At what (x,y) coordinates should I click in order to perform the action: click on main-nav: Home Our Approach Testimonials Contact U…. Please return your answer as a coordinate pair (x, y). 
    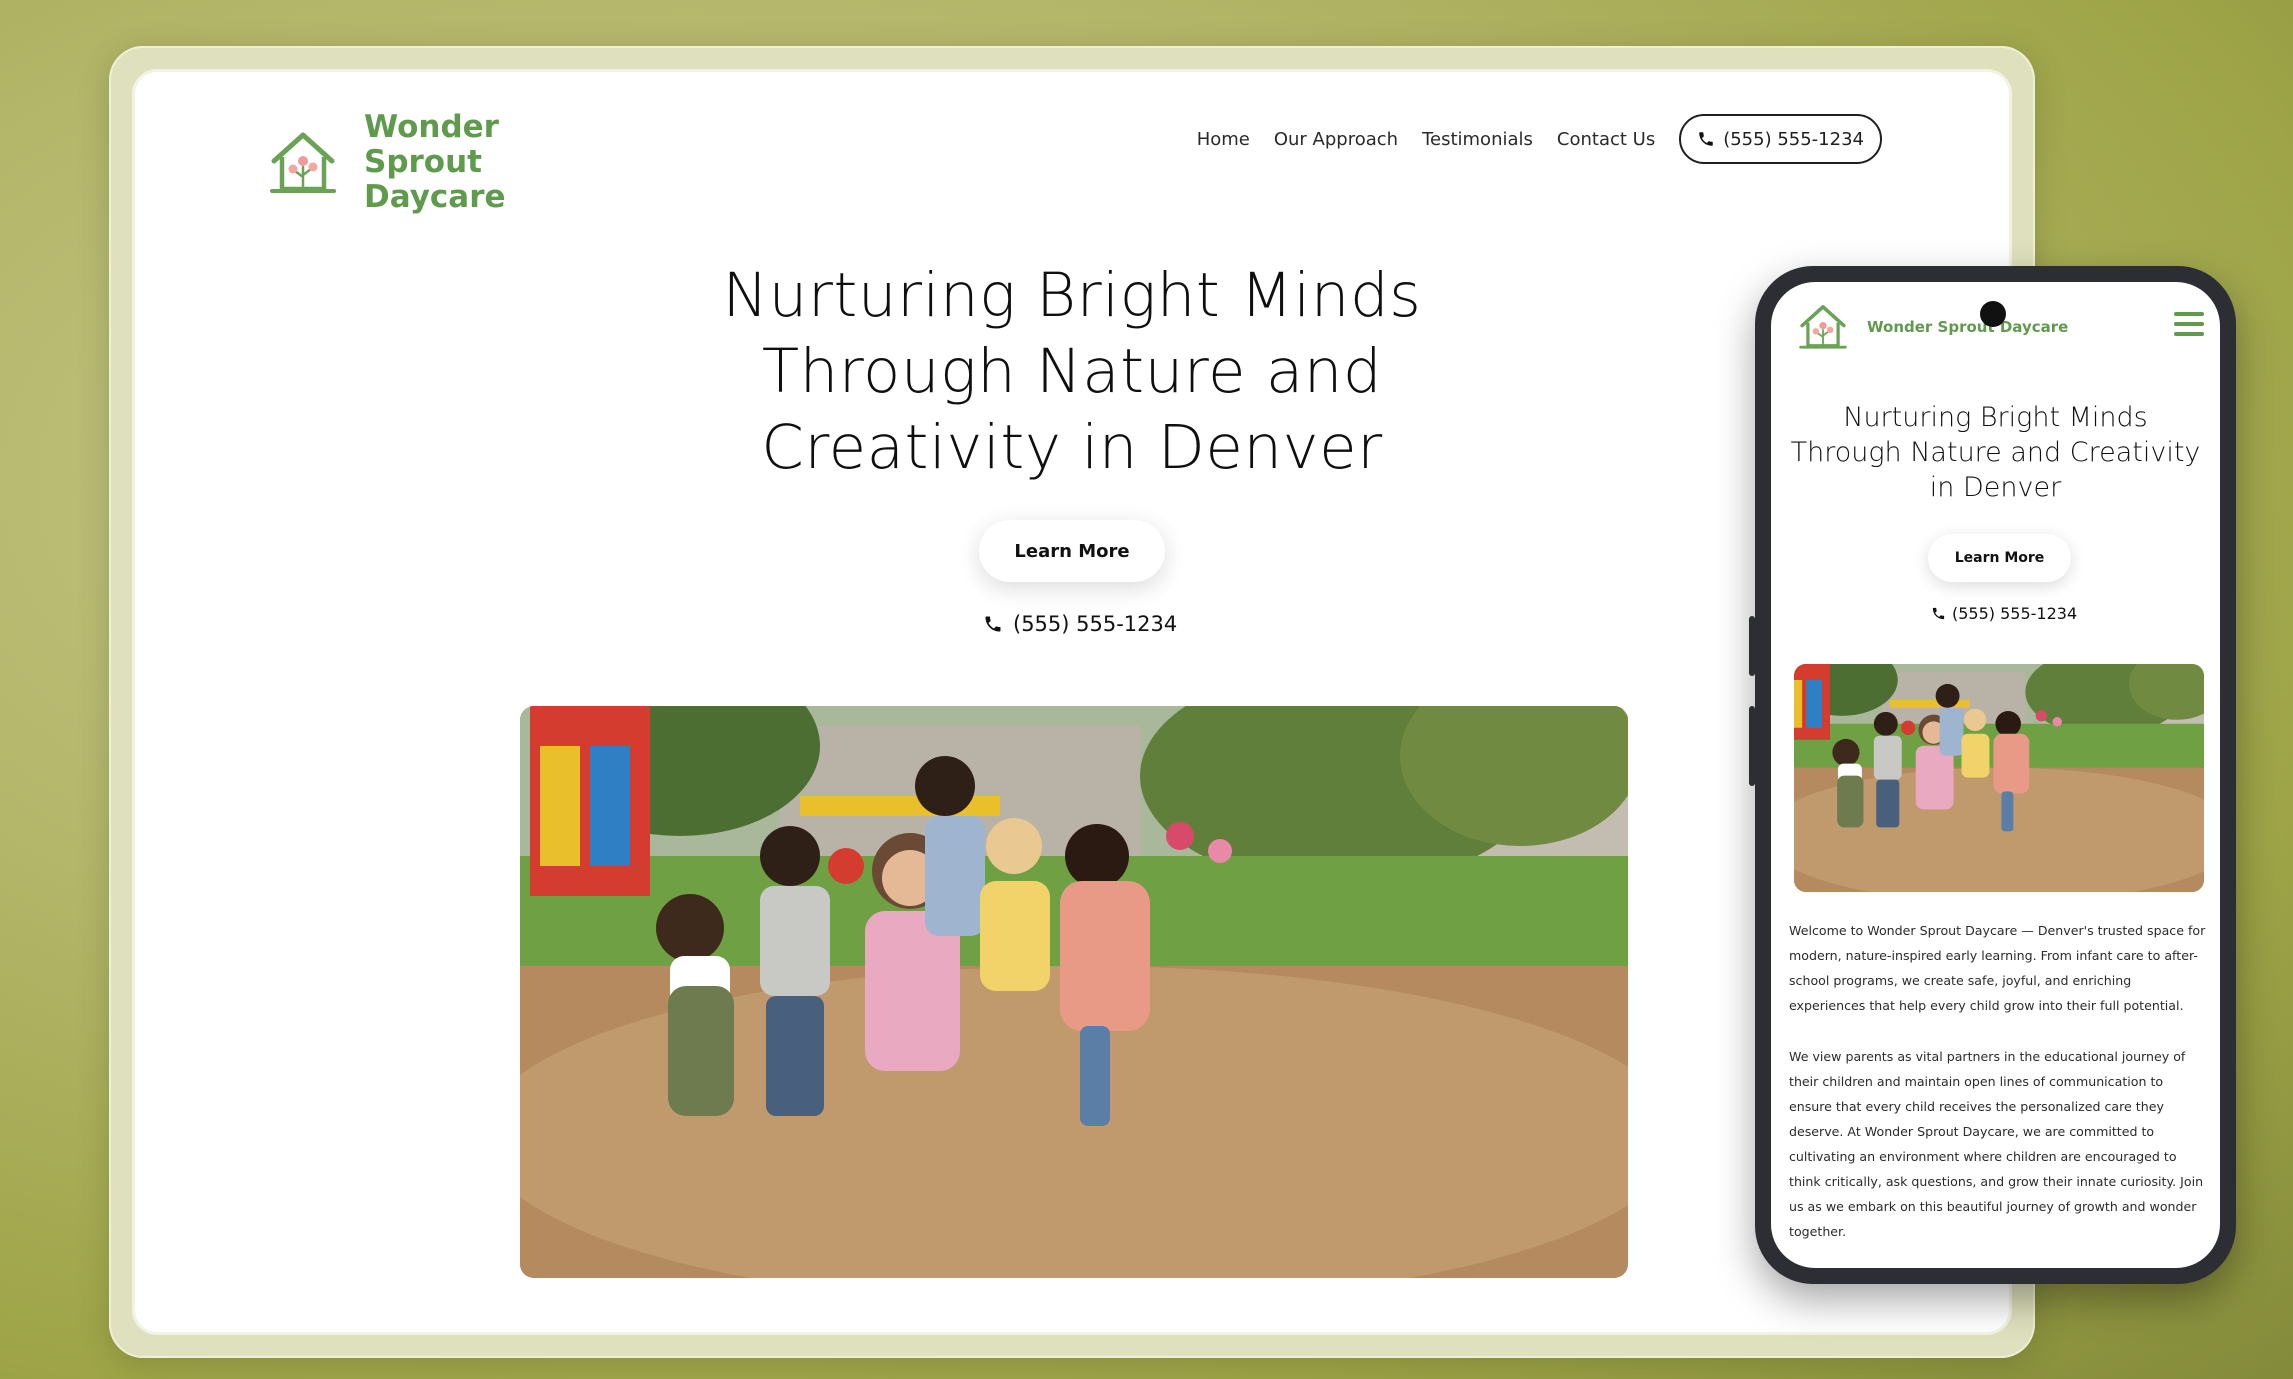
    Looking at the image, I should click on (1539, 139).